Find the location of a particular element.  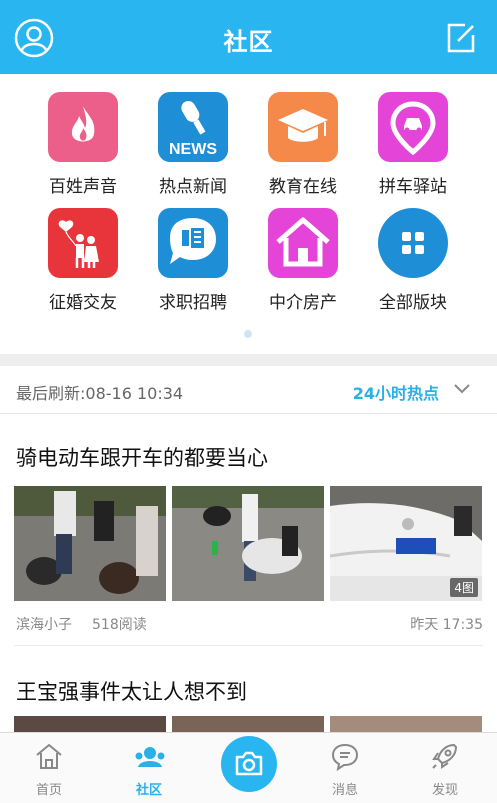

tab-label: 发现 is located at coordinates (444, 790).